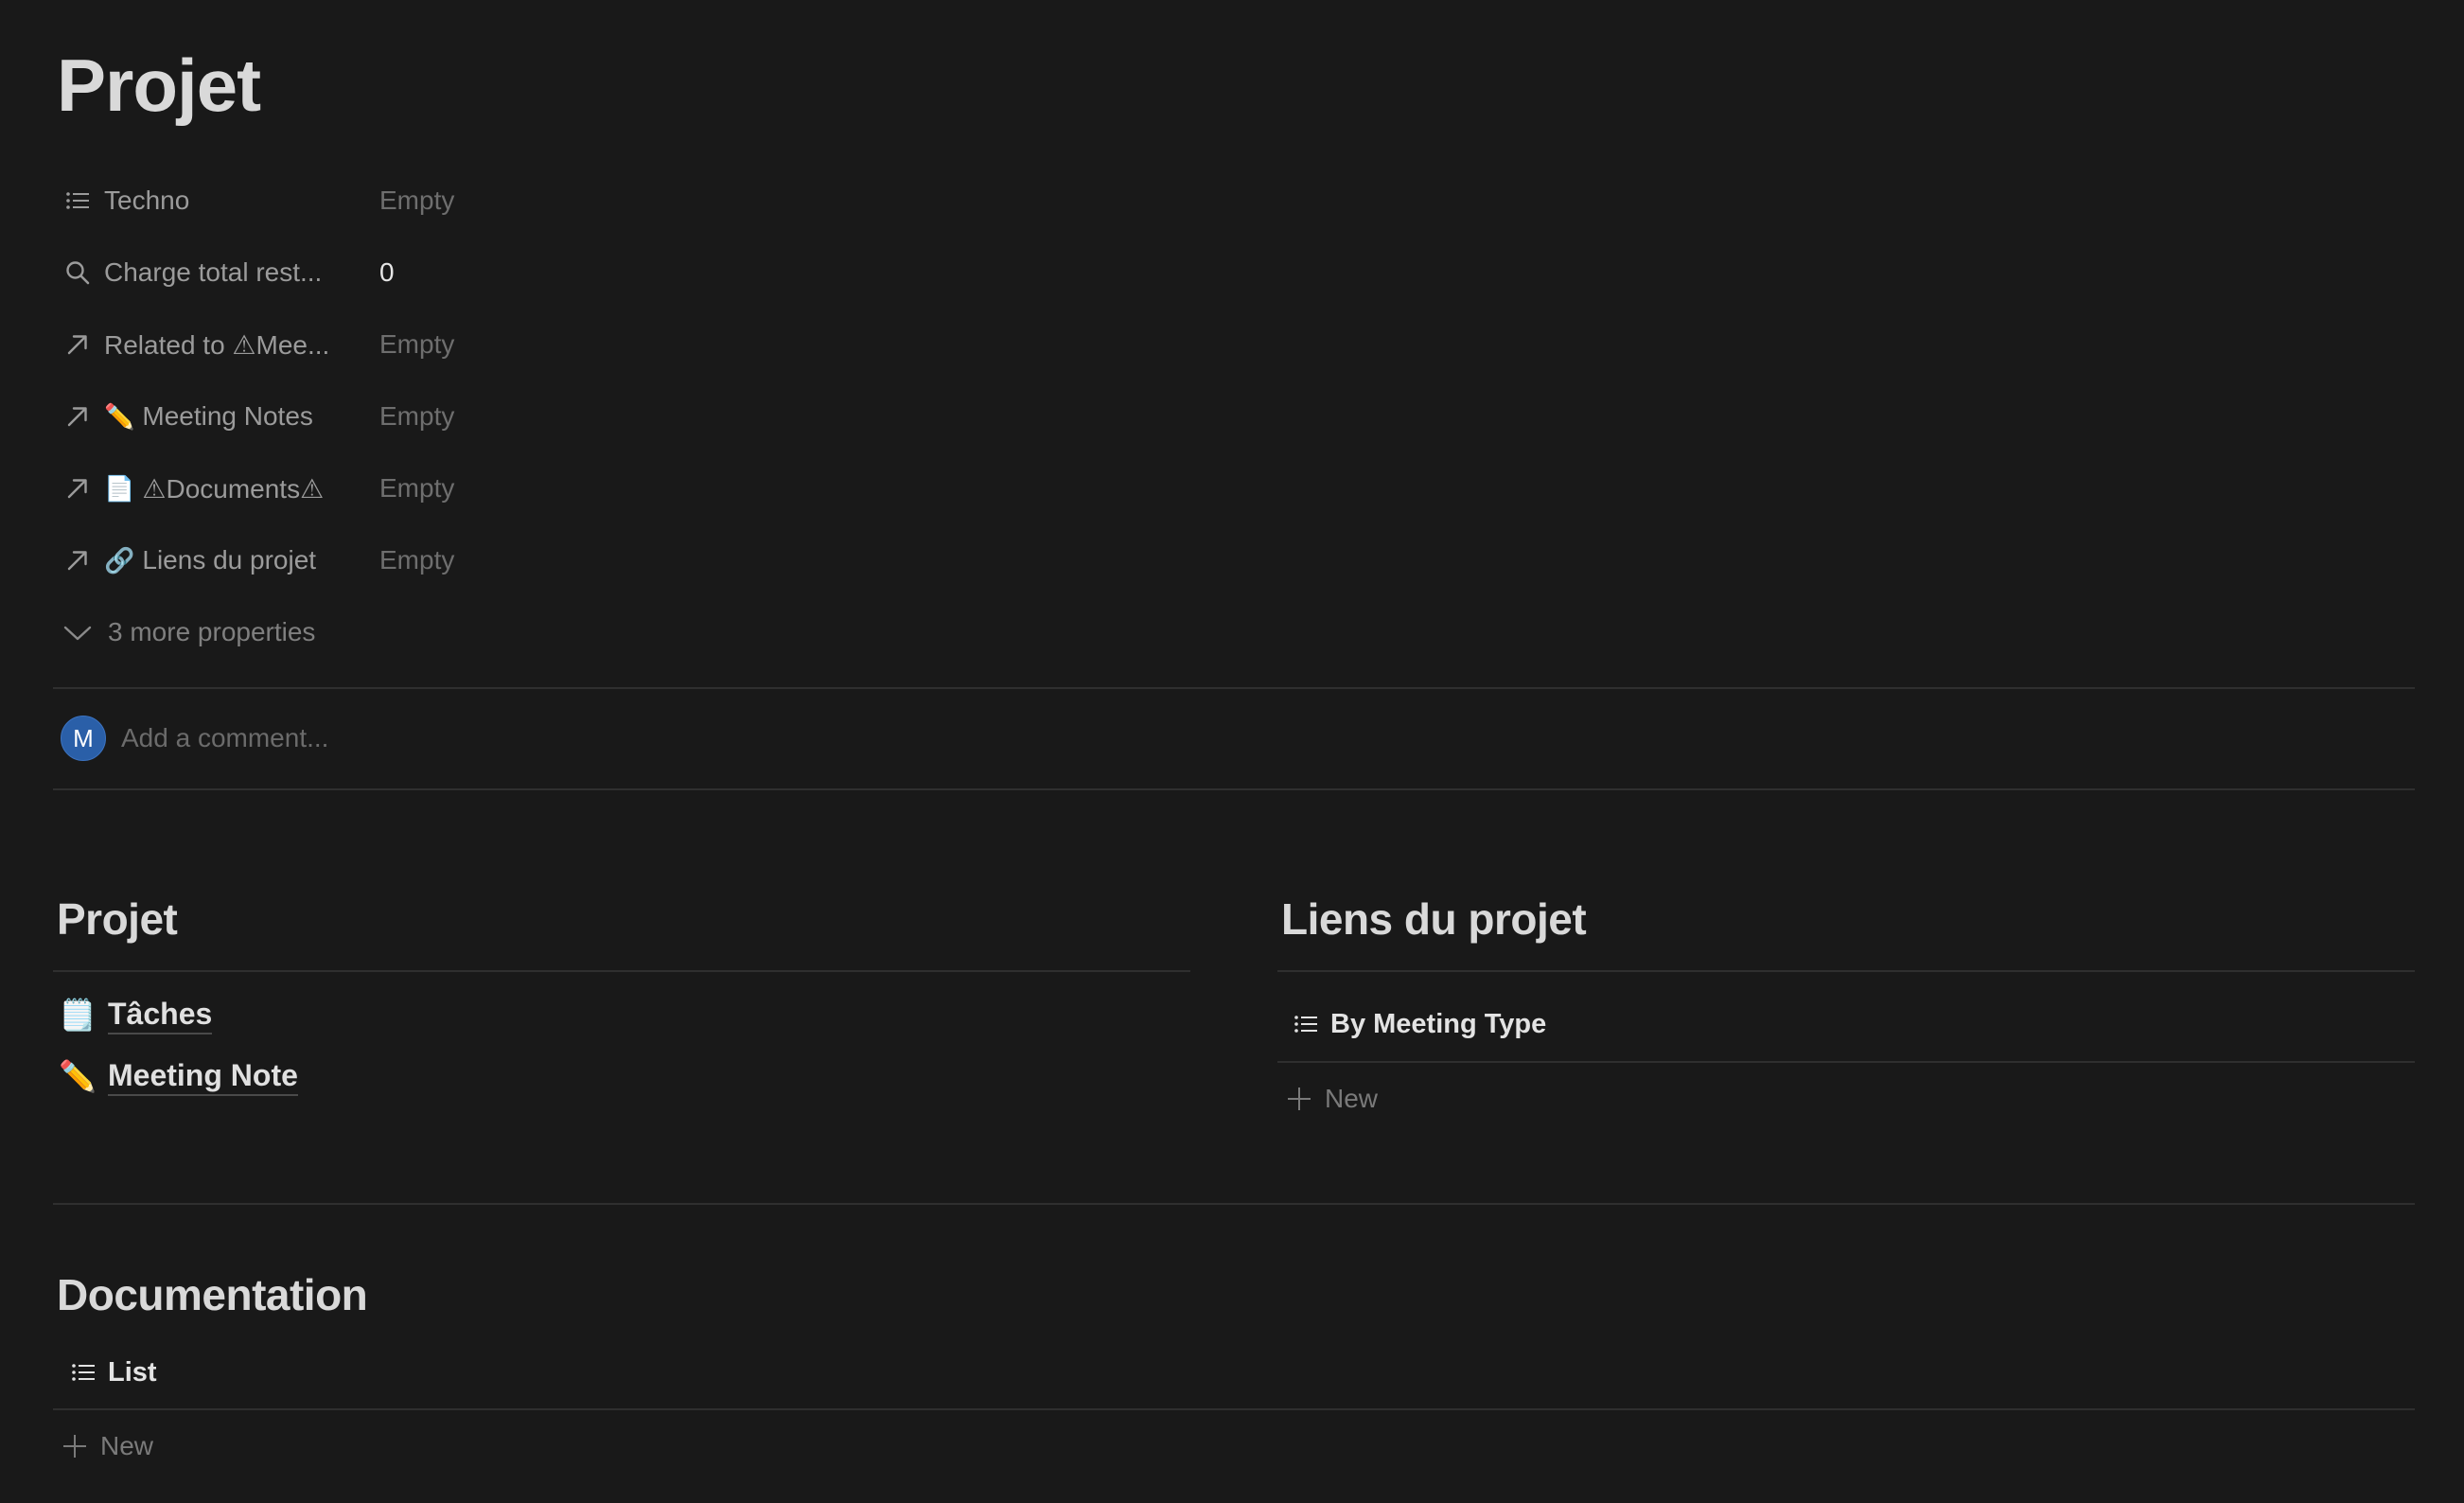 The width and height of the screenshot is (2464, 1503). I want to click on property-related-to-meetings: Related to ⚠Mee... Empty, so click(526, 344).